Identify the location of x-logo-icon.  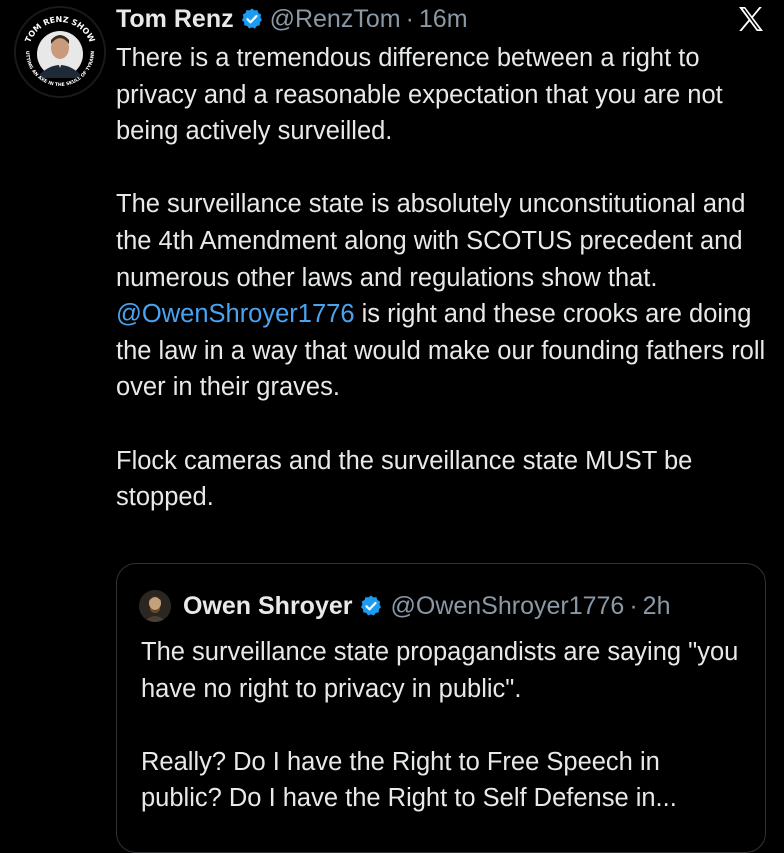
(751, 19).